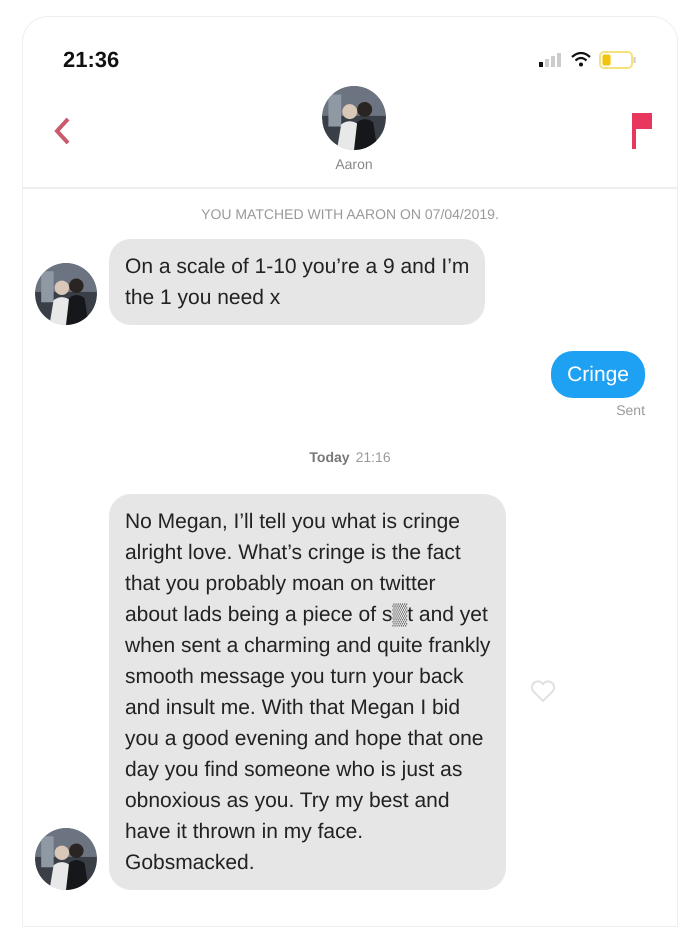 The image size is (700, 927). Describe the element at coordinates (297, 282) in the screenshot. I see `message-bubble: On a scale of 1-10 you’re a 9 and I’m the 1 you need x` at that location.